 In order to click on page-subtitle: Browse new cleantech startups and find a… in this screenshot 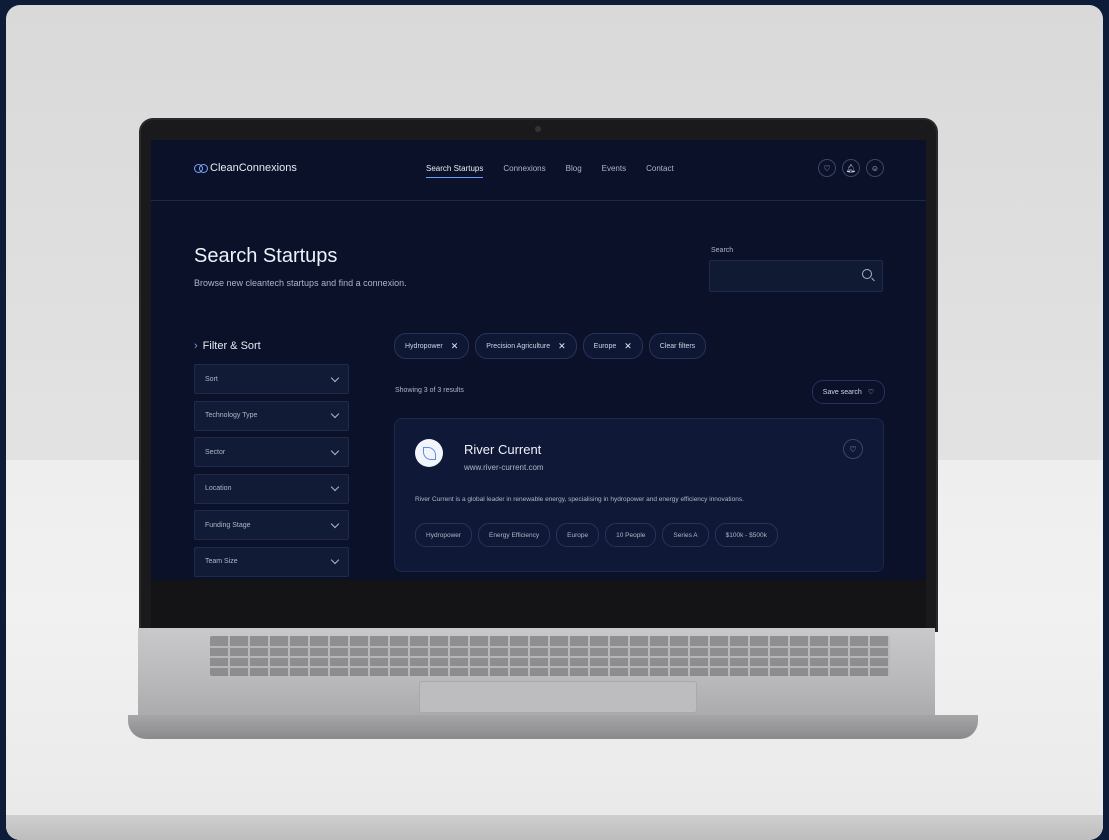, I will do `click(300, 283)`.